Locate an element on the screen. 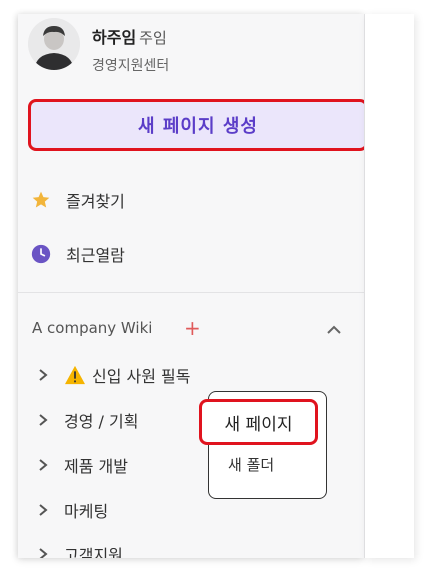 This screenshot has width=434, height=582. menu-item-favorites: 즐겨찾기 is located at coordinates (77, 200).